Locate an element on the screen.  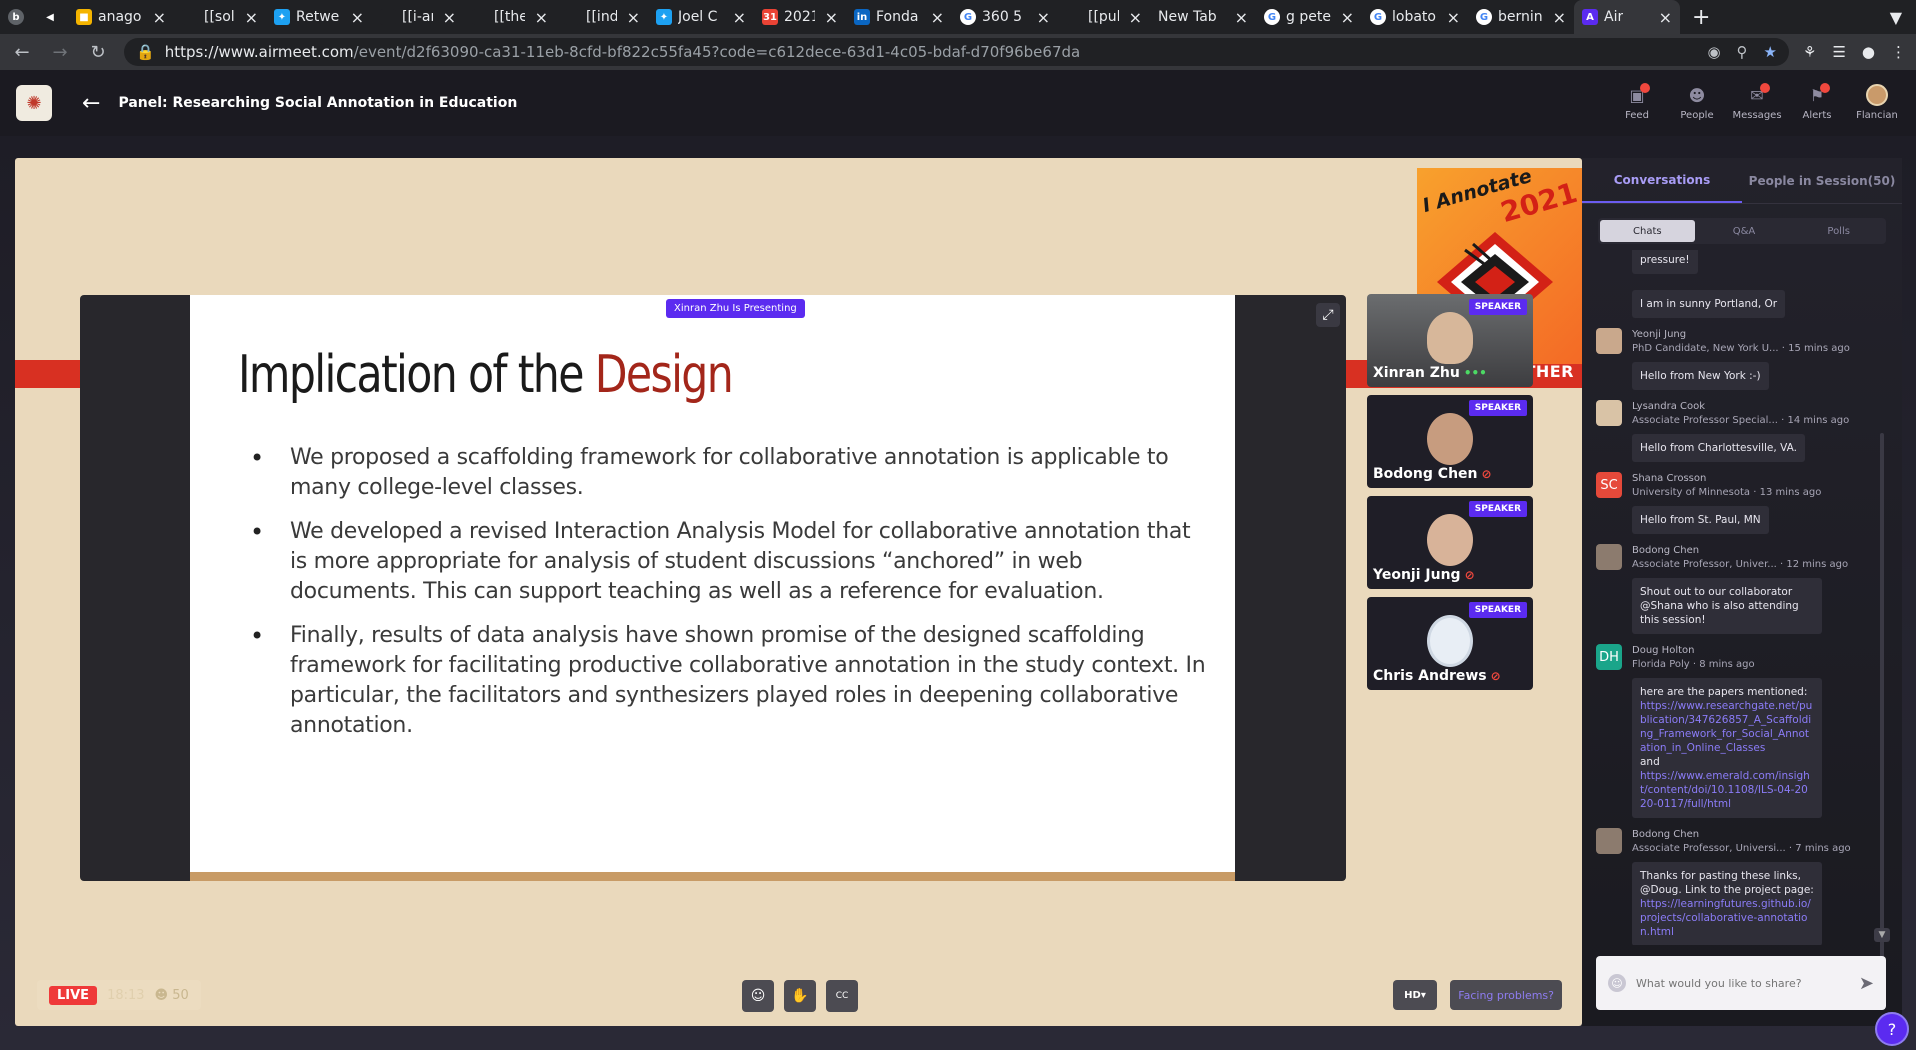
tab-search-icon: ▼ is located at coordinates (1903, 17).